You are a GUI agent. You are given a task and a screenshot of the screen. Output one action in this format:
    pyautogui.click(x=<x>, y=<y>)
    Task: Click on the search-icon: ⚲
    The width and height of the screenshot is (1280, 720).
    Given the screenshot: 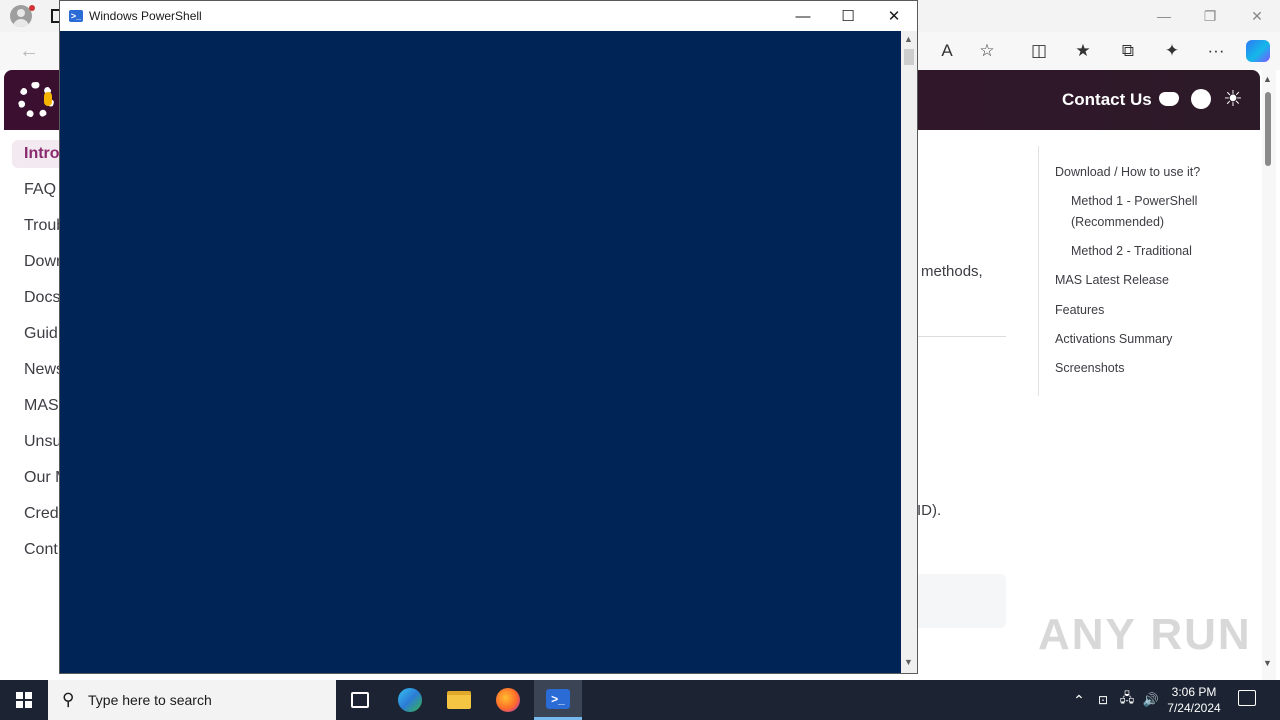 What is the action you would take?
    pyautogui.click(x=68, y=699)
    